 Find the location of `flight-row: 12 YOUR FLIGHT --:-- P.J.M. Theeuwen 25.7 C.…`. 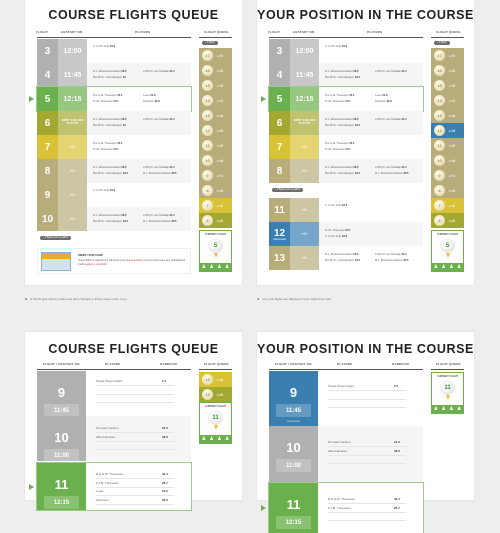

flight-row: 12 YOUR FLIGHT --:-- P.J.M. Theeuwen 25.7 C.… is located at coordinates (346, 234).